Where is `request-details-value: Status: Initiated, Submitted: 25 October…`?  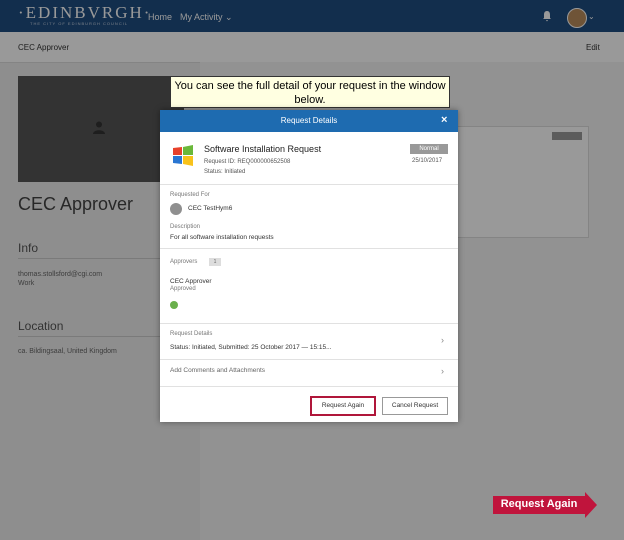 request-details-value: Status: Initiated, Submitted: 25 October… is located at coordinates (251, 347).